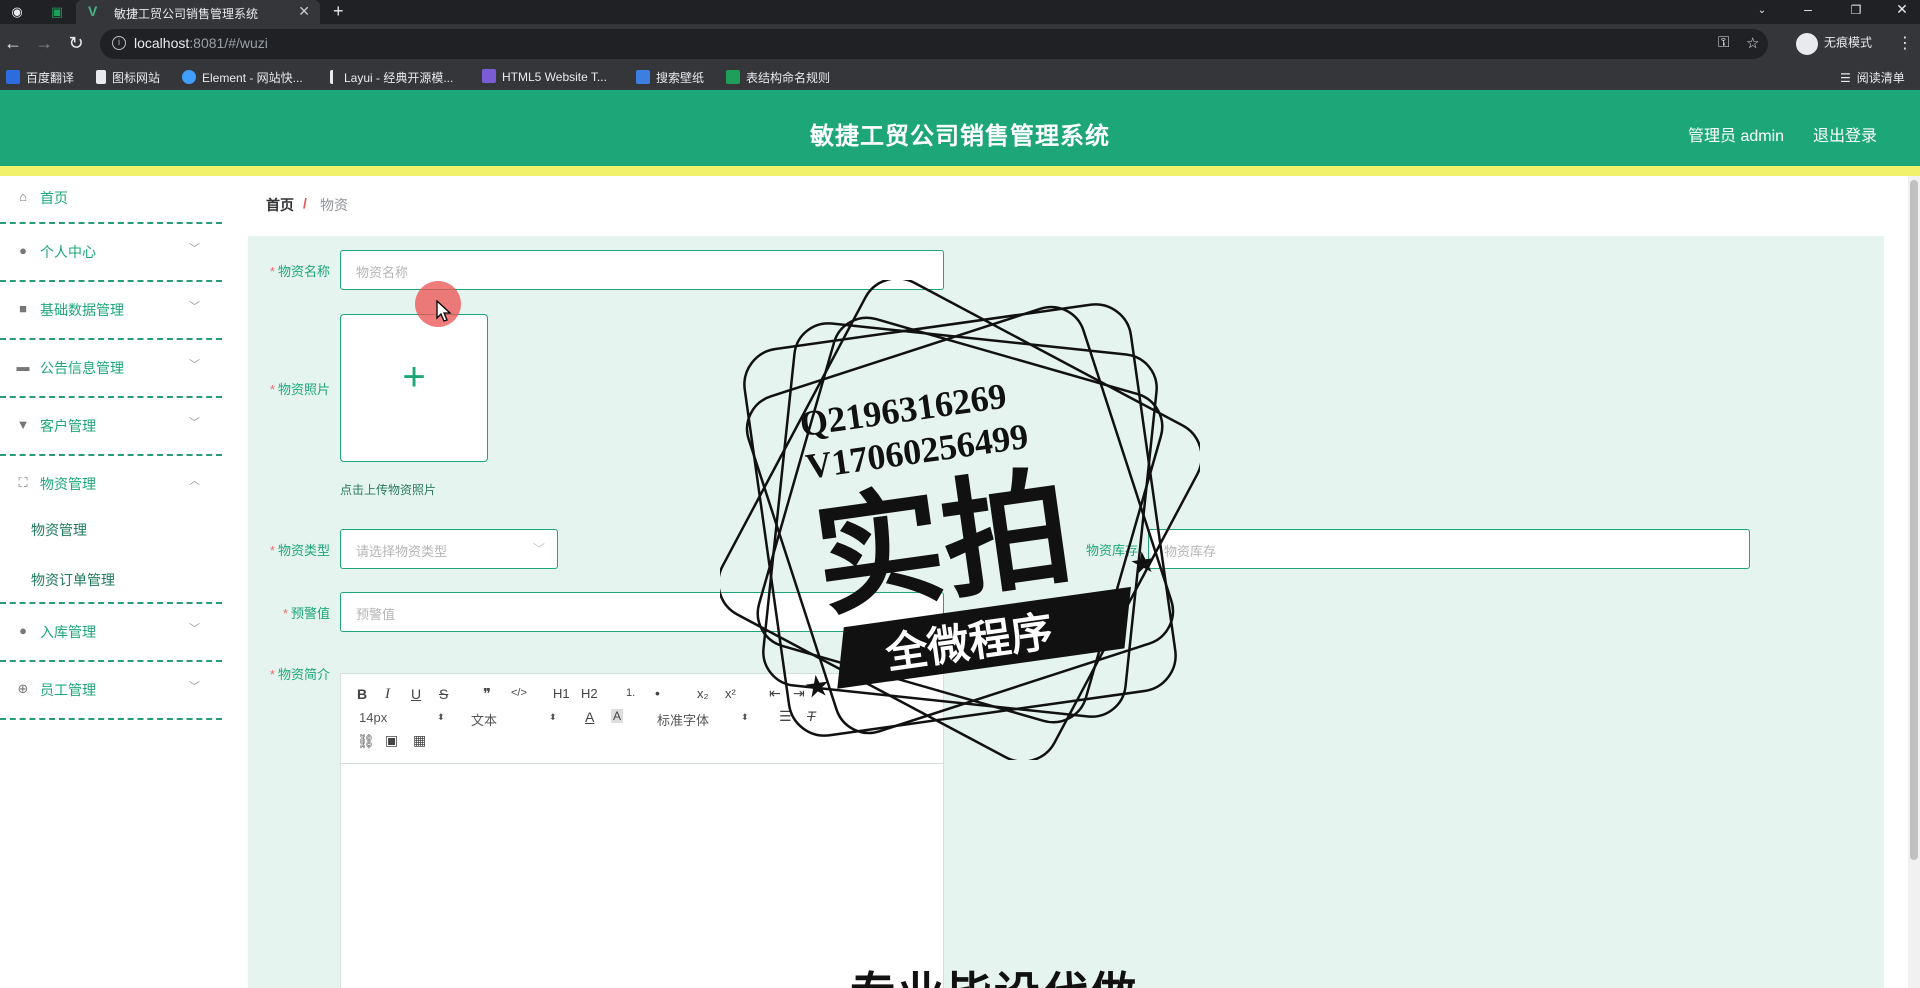  Describe the element at coordinates (402, 551) in the screenshot. I see `goods-type-placeholder: 请选择物资类型` at that location.